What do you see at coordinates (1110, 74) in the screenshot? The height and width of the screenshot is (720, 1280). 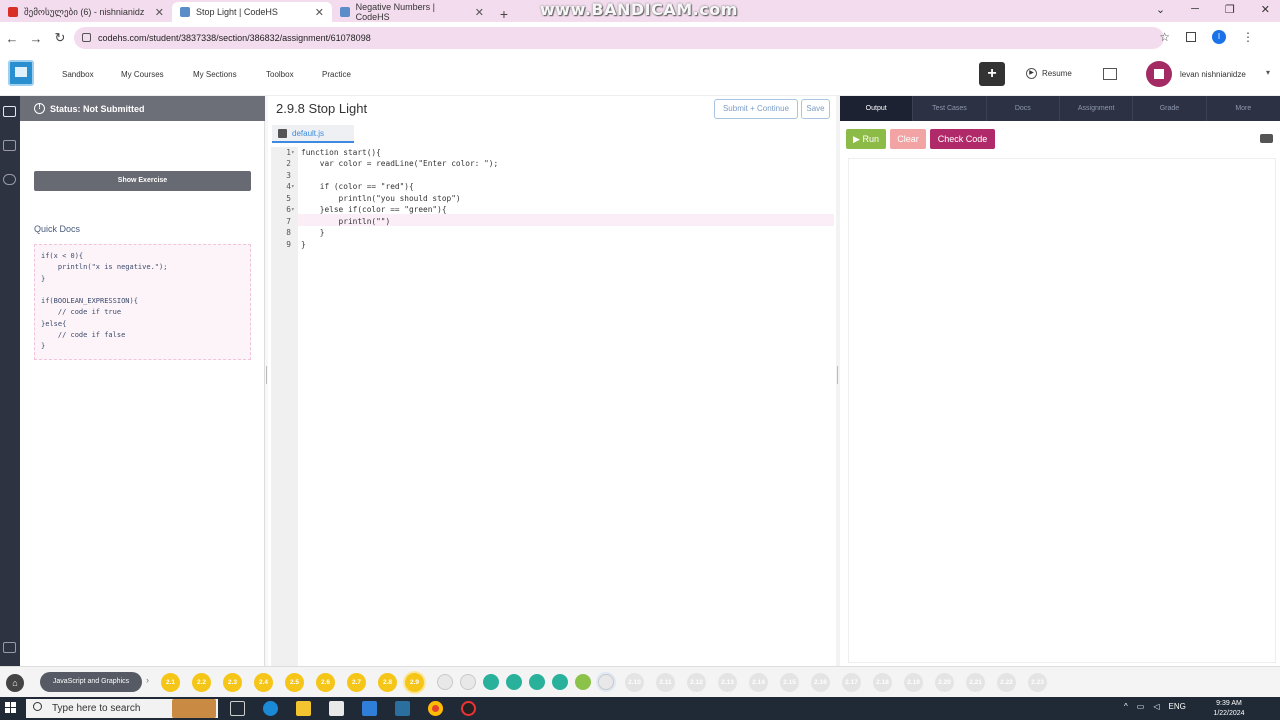 I see `layout-icon` at bounding box center [1110, 74].